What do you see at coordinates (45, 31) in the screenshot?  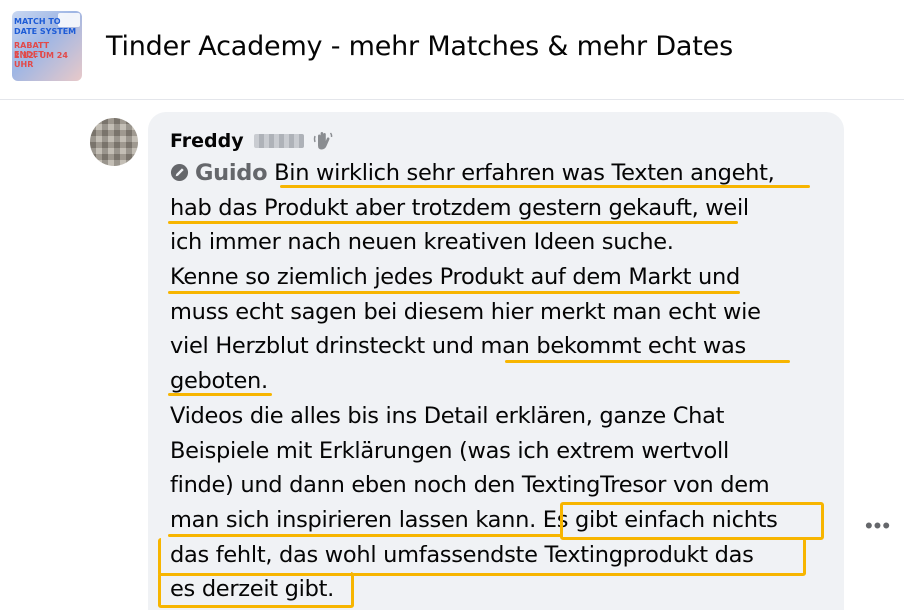 I see `thumbnail-text: DATE SYSTEM` at bounding box center [45, 31].